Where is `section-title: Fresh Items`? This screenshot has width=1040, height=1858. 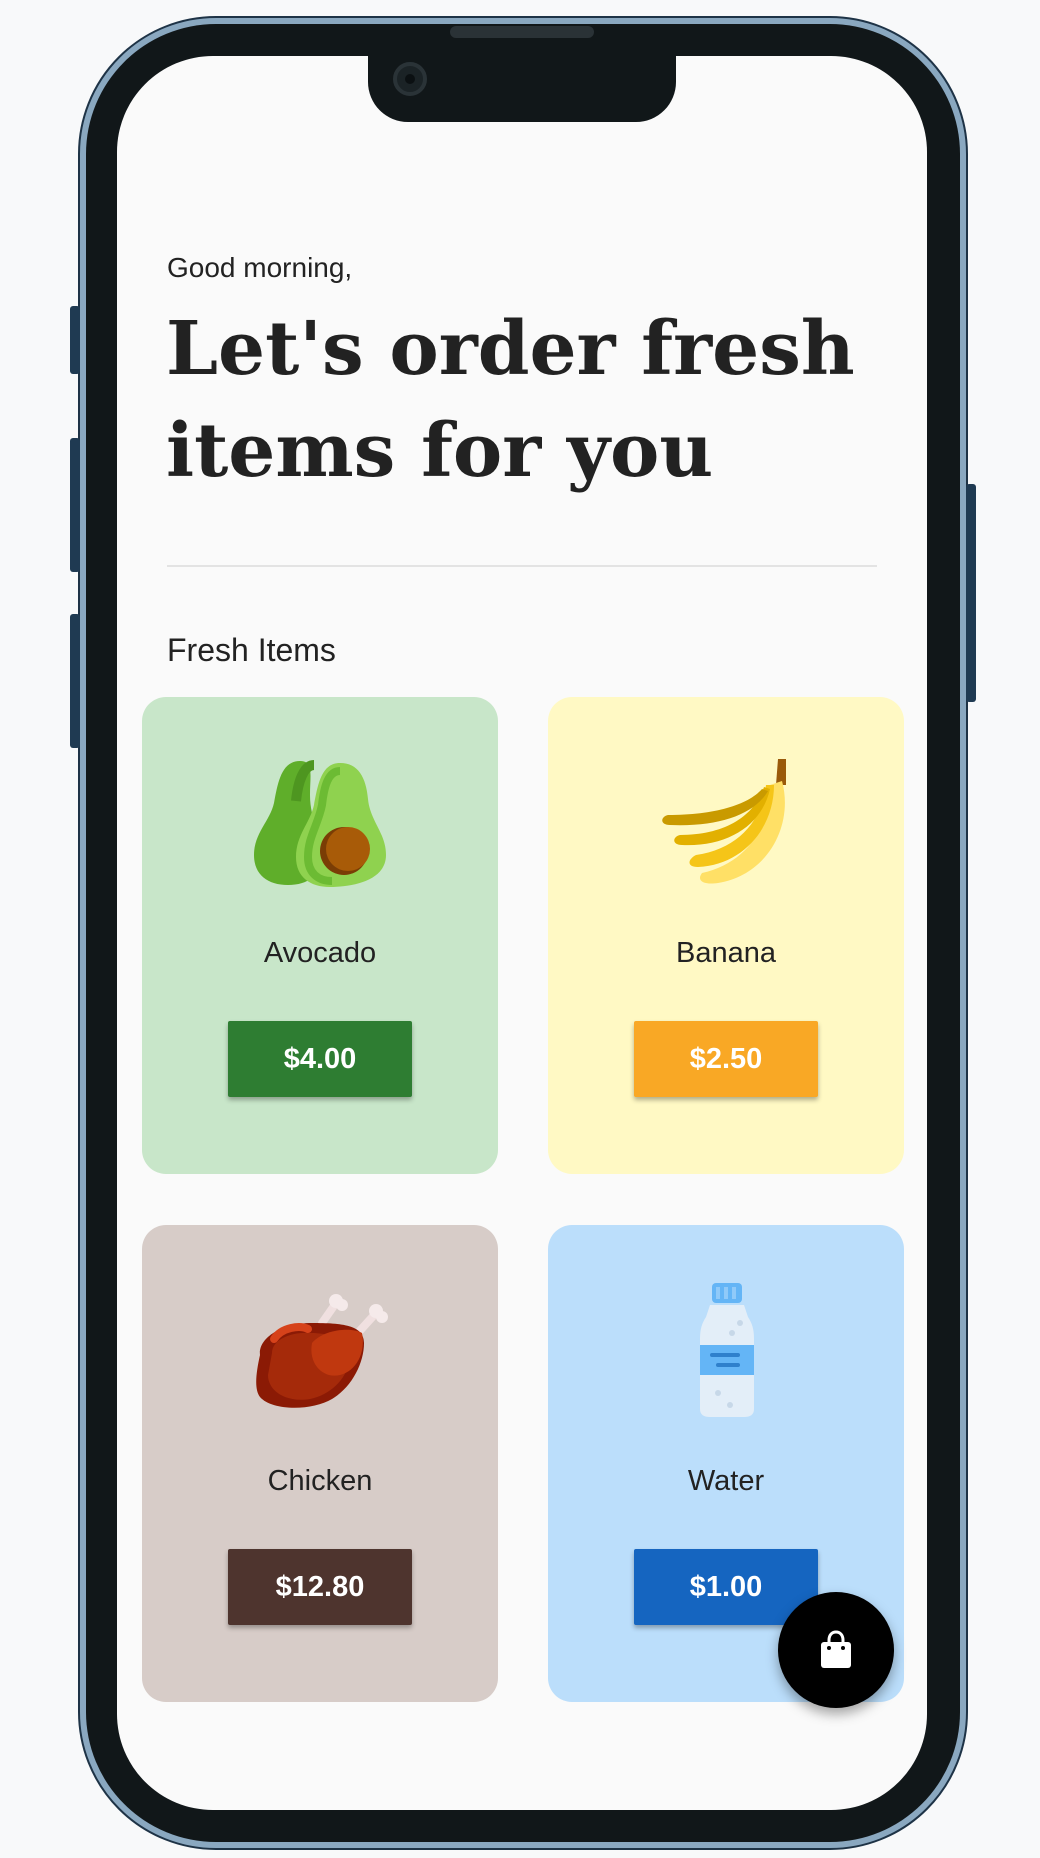
section-title: Fresh Items is located at coordinates (251, 650).